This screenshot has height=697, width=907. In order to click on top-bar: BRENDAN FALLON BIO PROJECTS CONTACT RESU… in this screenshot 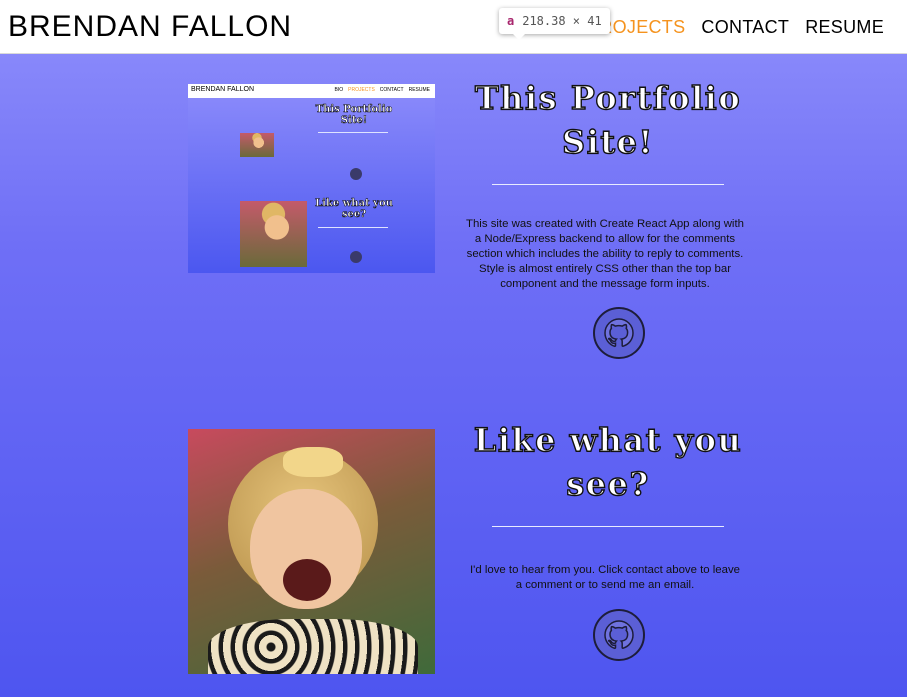, I will do `click(453, 27)`.